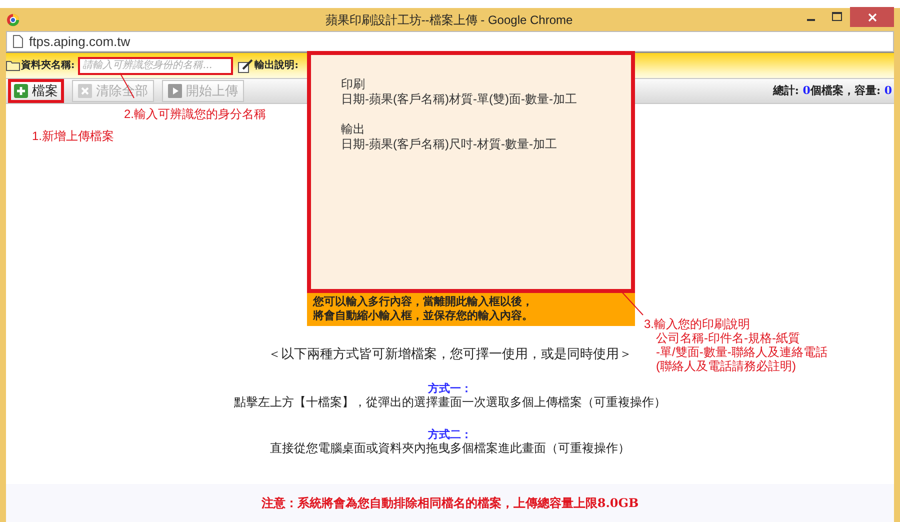 This screenshot has width=900, height=522. Describe the element at coordinates (449, 144) in the screenshot. I see `description-line: 日期-蘋果(客戶名稱)尺吋-材質-數量-加工` at that location.